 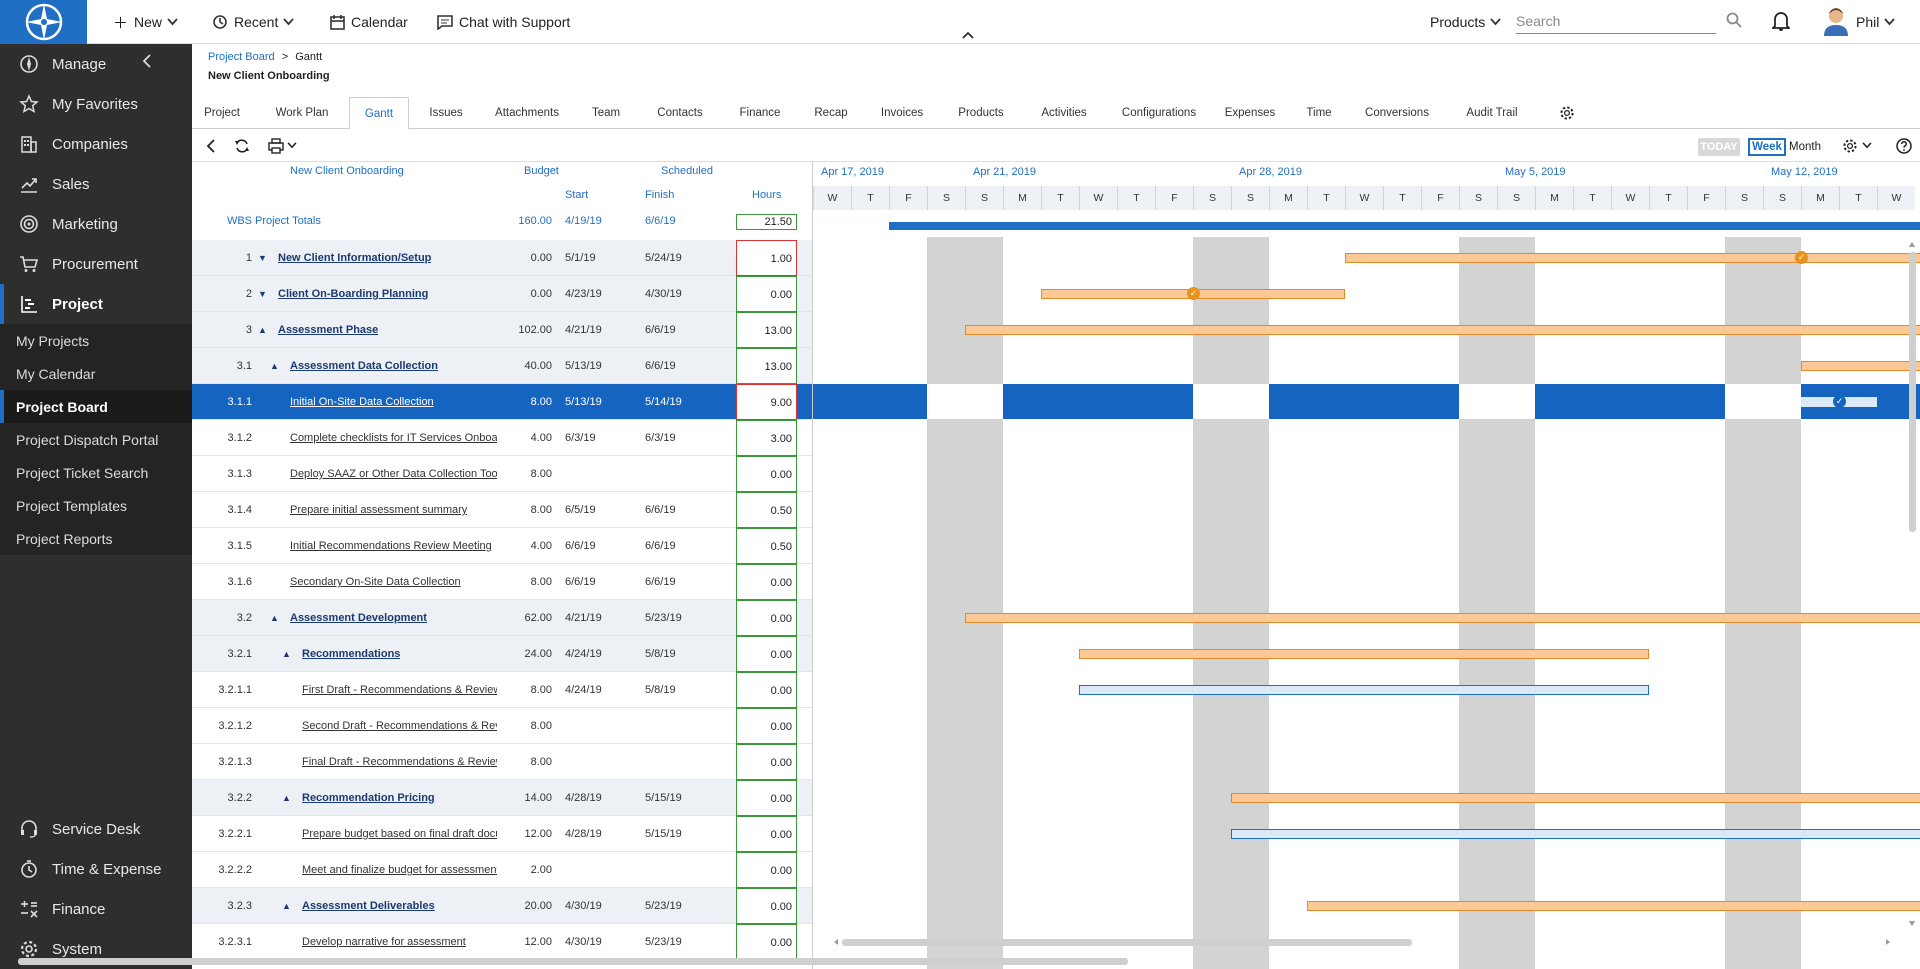 What do you see at coordinates (981, 113) in the screenshot?
I see `tab-products: Products` at bounding box center [981, 113].